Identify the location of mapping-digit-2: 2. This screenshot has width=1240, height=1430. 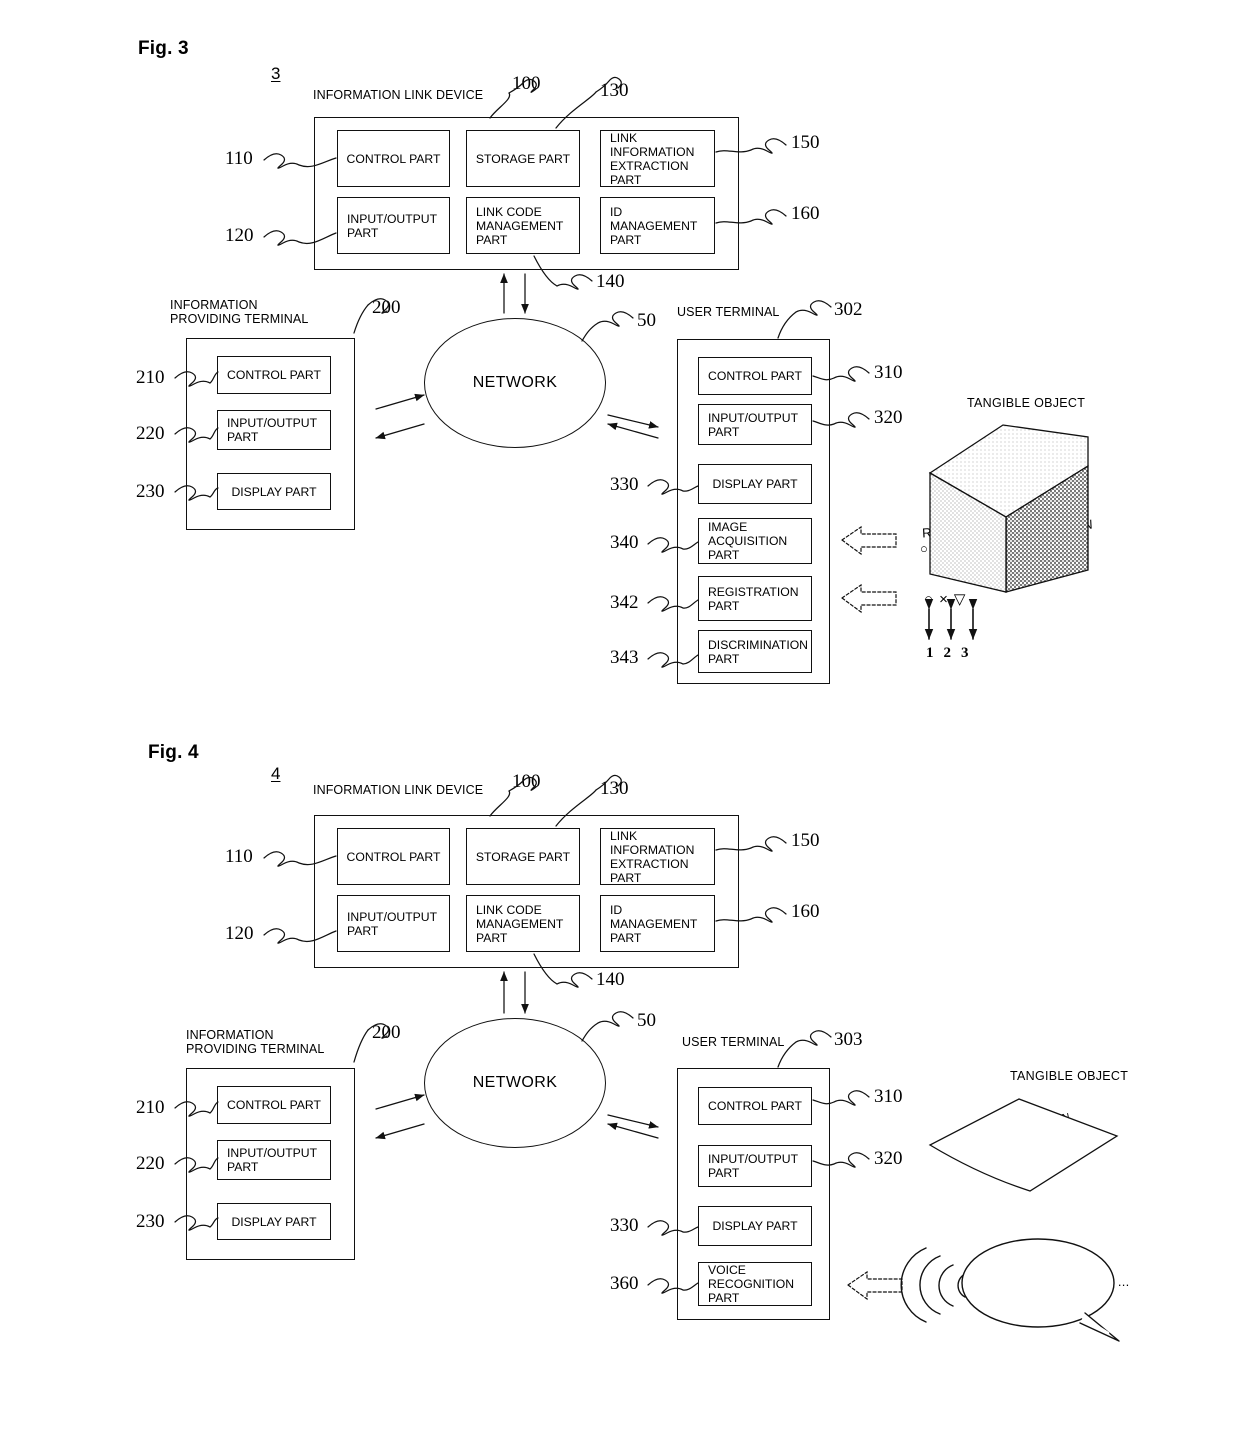
(952, 653).